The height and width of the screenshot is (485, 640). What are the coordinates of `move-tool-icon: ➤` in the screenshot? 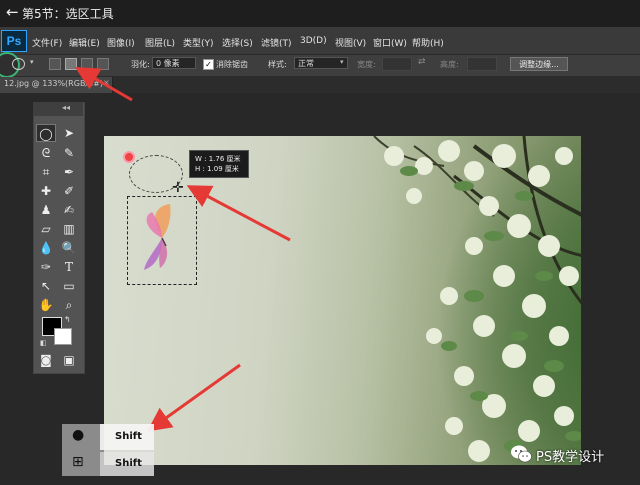 It's located at (69, 133).